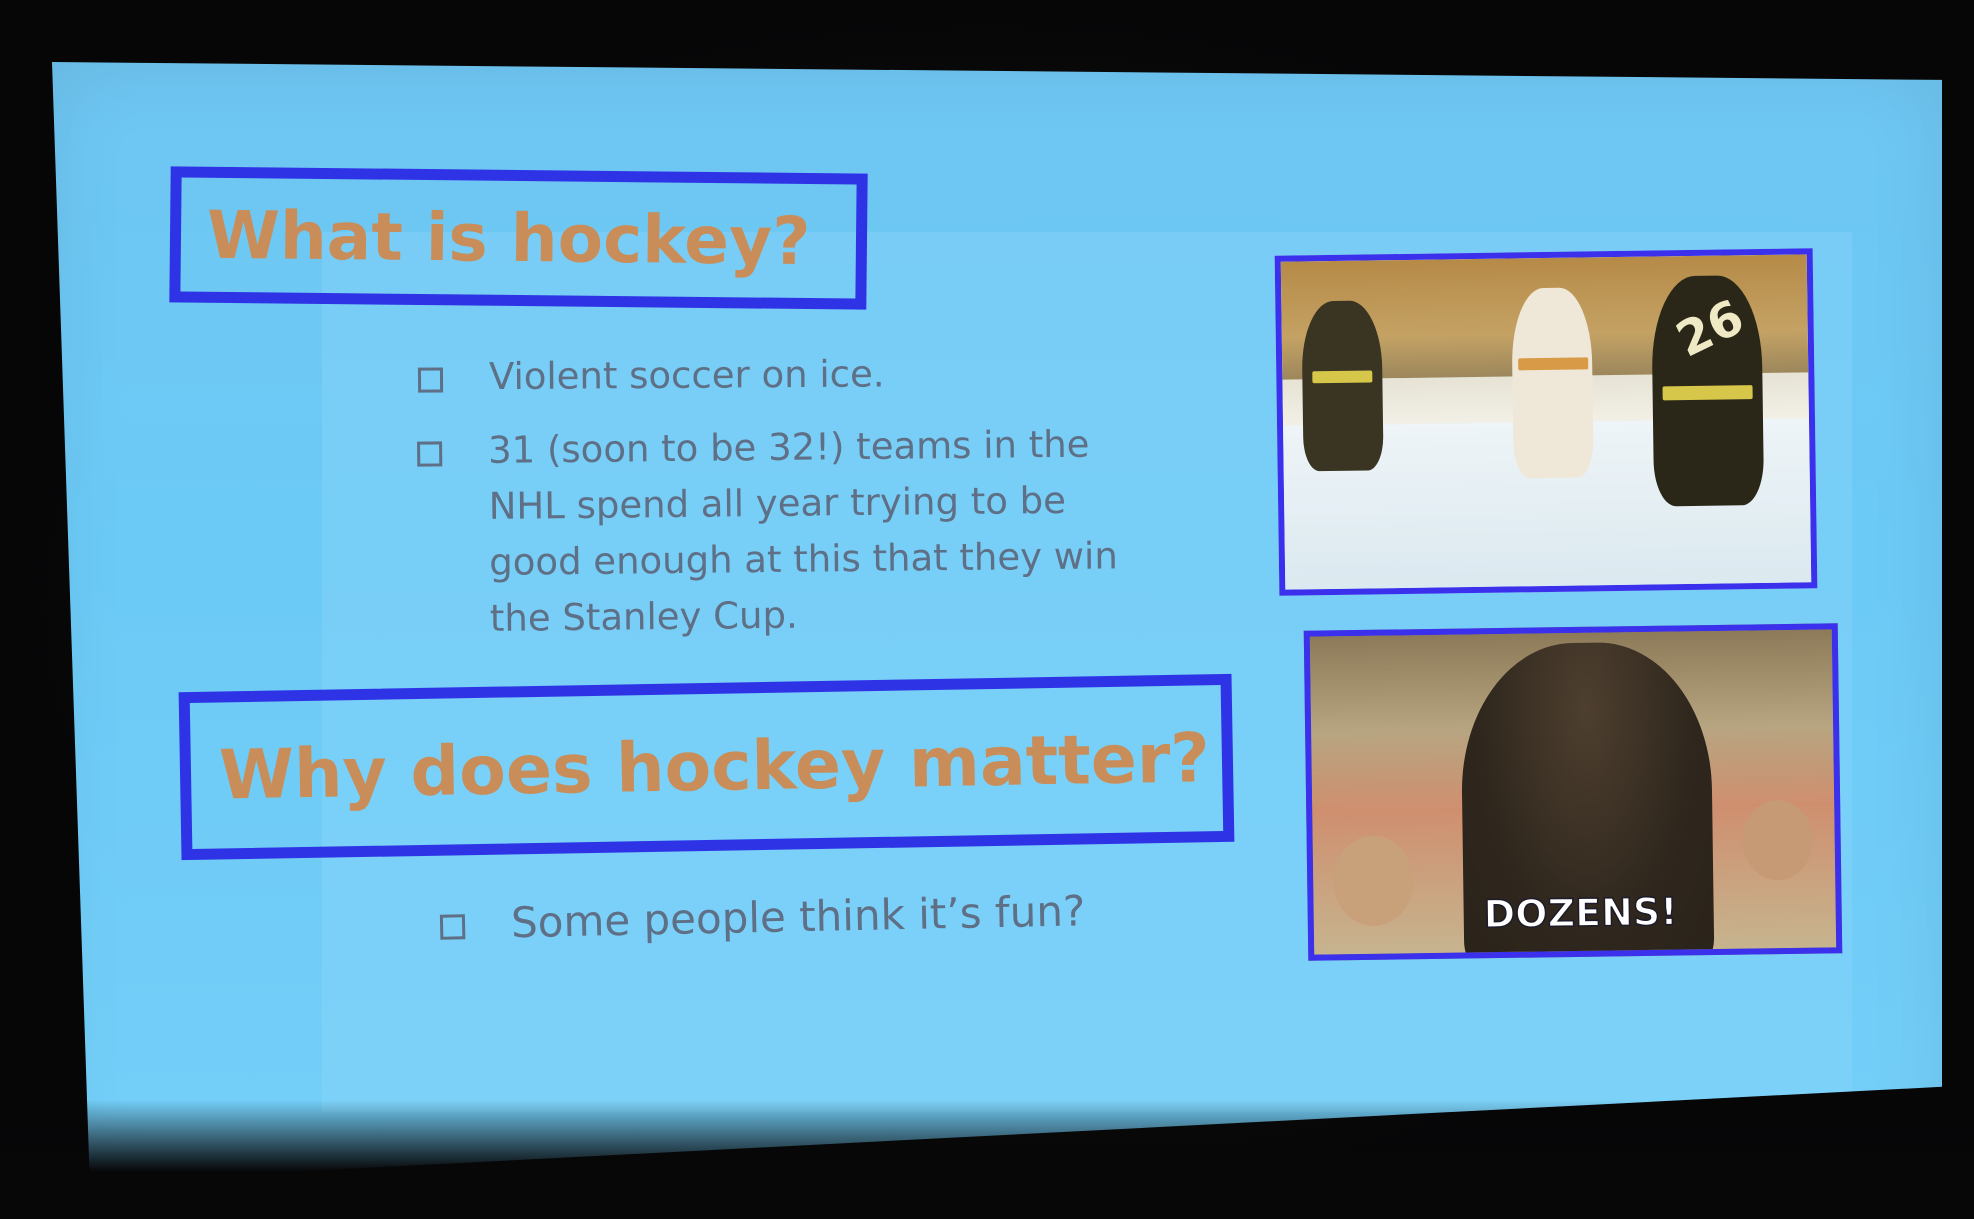 The image size is (1974, 1219). Describe the element at coordinates (1552, 383) in the screenshot. I see `player-center` at that location.